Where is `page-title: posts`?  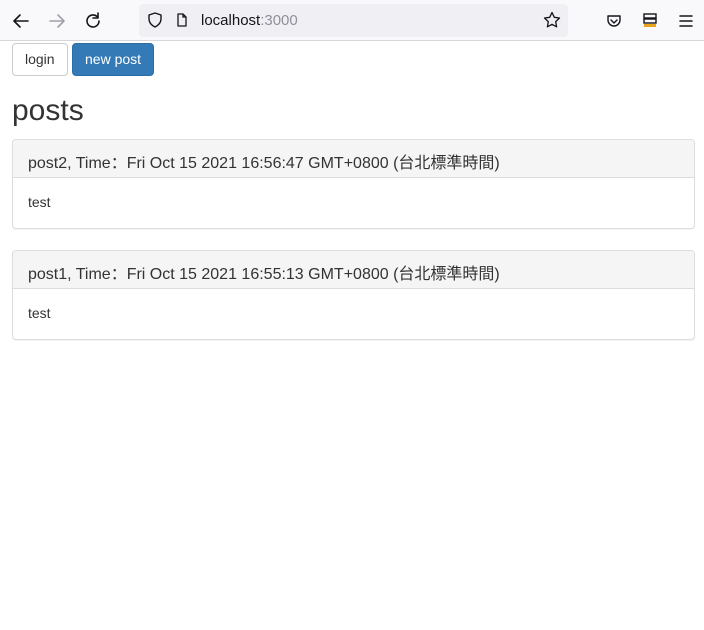 page-title: posts is located at coordinates (48, 110).